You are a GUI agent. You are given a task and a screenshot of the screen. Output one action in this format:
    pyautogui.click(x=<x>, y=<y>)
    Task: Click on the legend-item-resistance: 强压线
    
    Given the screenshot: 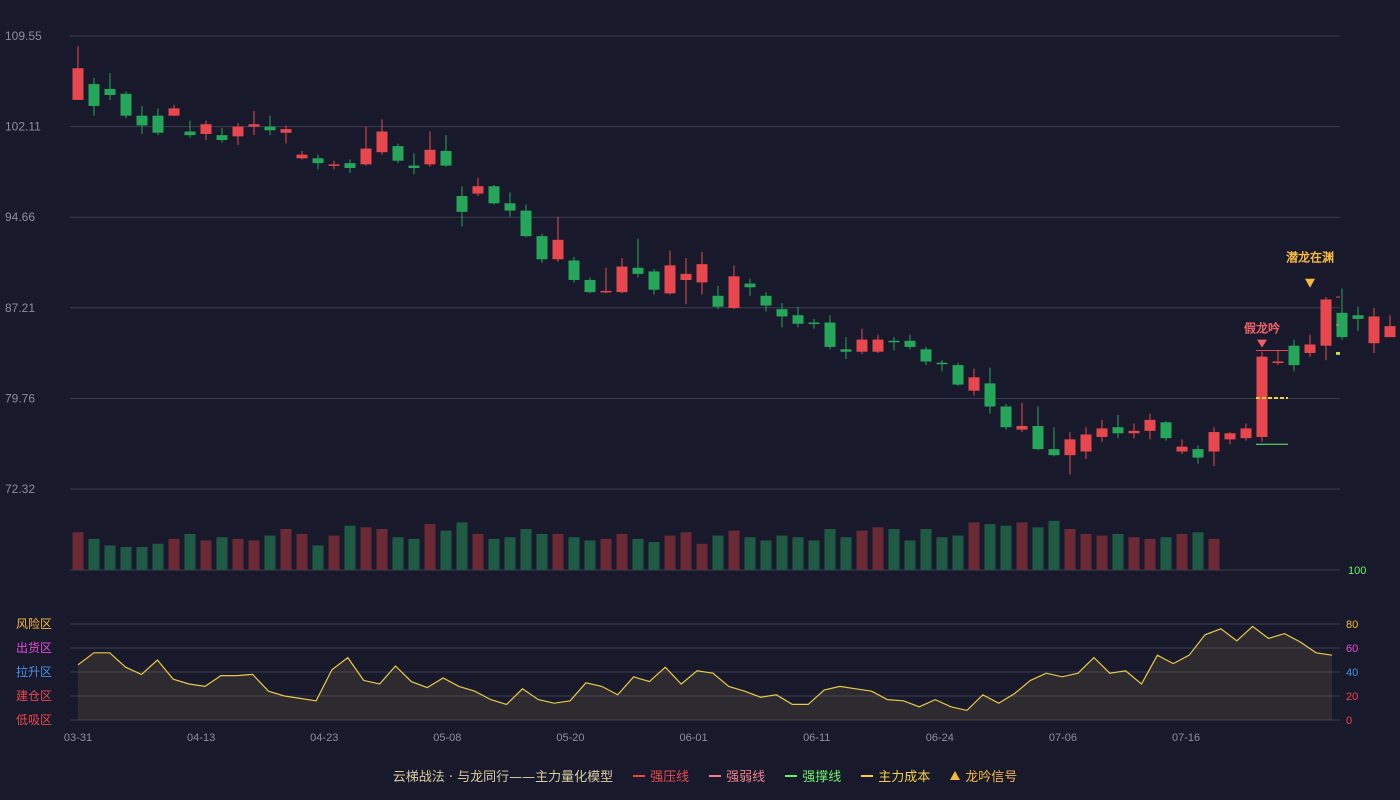 What is the action you would take?
    pyautogui.click(x=661, y=775)
    